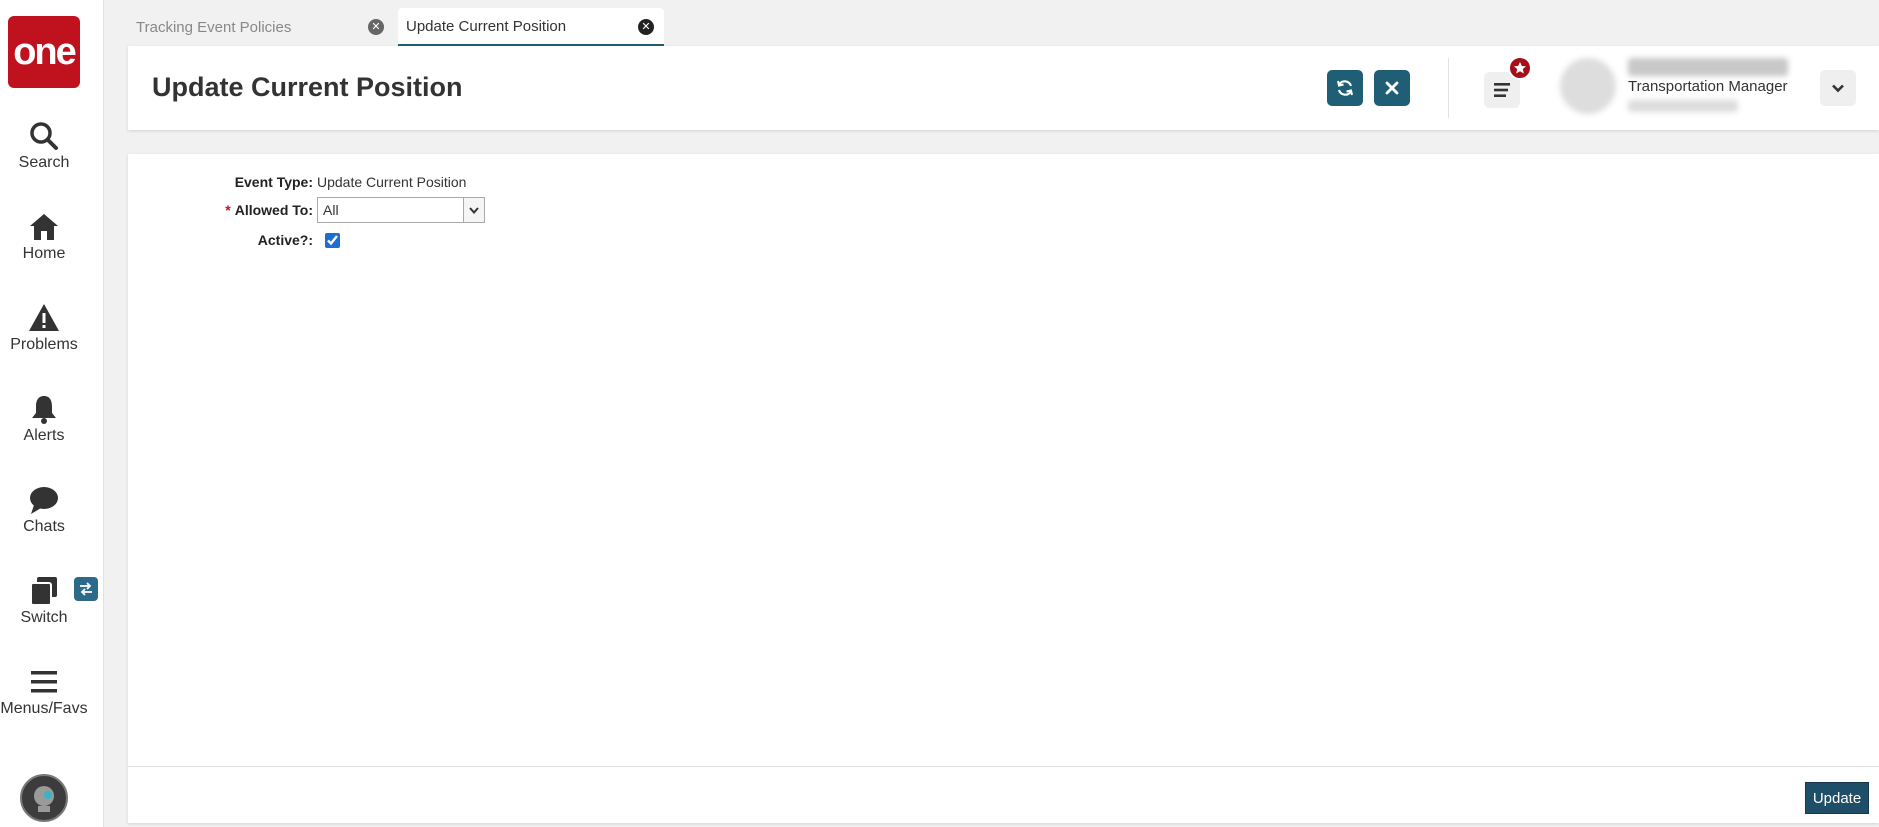  Describe the element at coordinates (273, 210) in the screenshot. I see `allowed-to-label: Allowed To:` at that location.